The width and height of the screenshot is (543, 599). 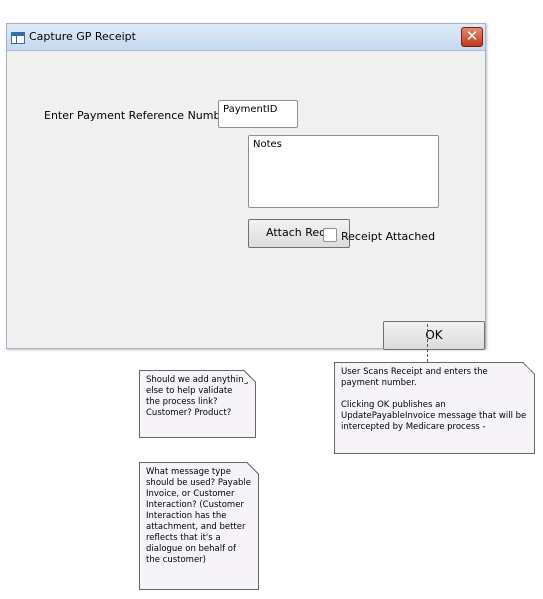 What do you see at coordinates (330, 235) in the screenshot?
I see `receipt-attached-checkbox` at bounding box center [330, 235].